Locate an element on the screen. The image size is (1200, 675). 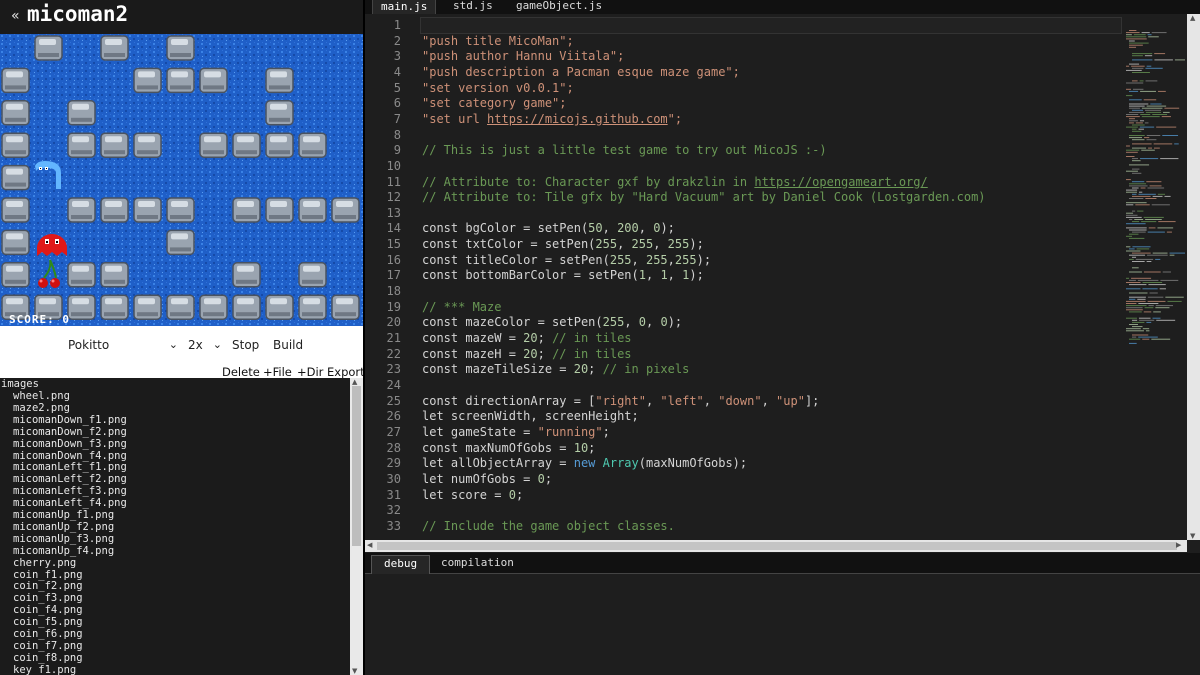
editor-vertical-scrollbar: ▲ ▼ is located at coordinates (1193, 277).